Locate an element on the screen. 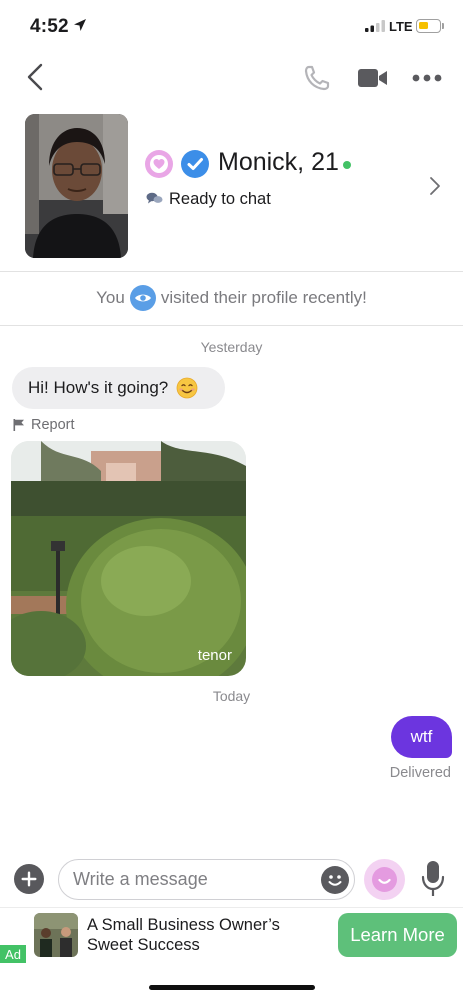 The width and height of the screenshot is (463, 1000). incoming-message-bubble: Hi! How's it going? is located at coordinates (118, 388).